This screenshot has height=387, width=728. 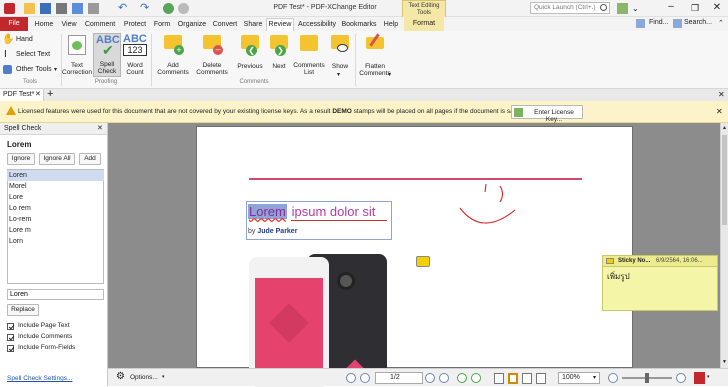 What do you see at coordinates (391, 25) in the screenshot?
I see `menu-help: Help` at bounding box center [391, 25].